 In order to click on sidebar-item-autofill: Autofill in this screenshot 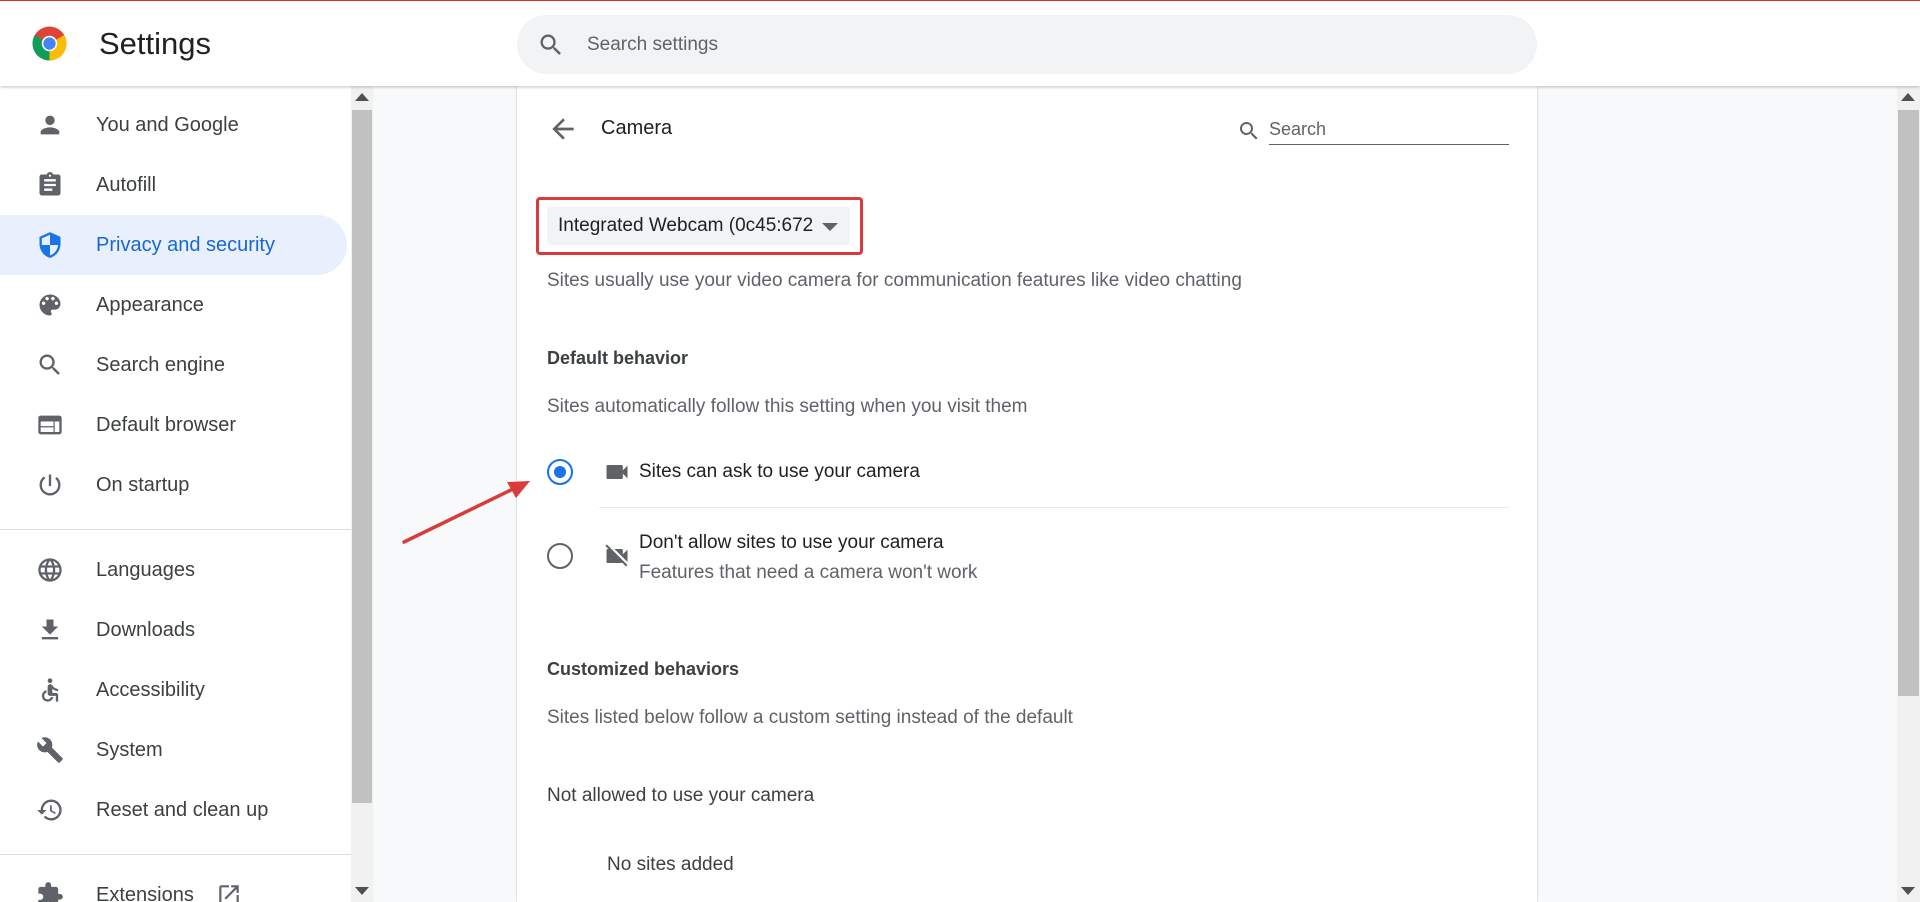, I will do `click(173, 185)`.